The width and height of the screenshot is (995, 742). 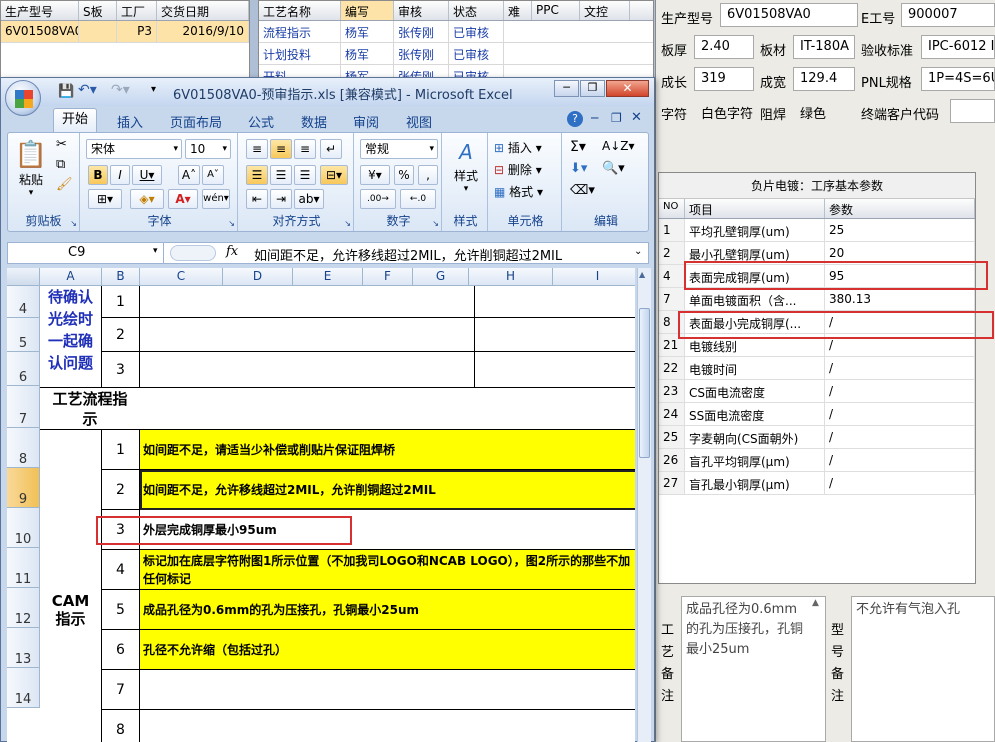 What do you see at coordinates (518, 191) in the screenshot?
I see `format-cells-button: ▦ 格式 ▾` at bounding box center [518, 191].